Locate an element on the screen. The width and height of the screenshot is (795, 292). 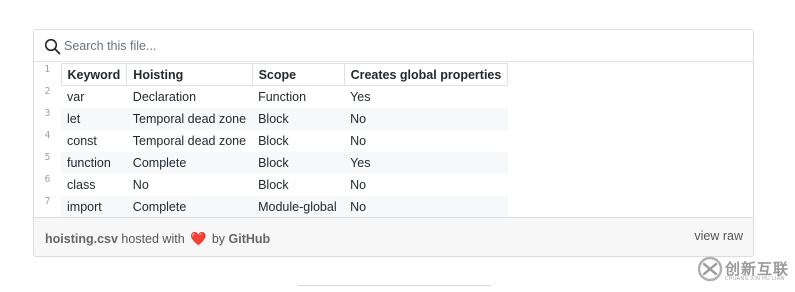
watermark-subtext: CHUANG XIN HU LIAN is located at coordinates (755, 279).